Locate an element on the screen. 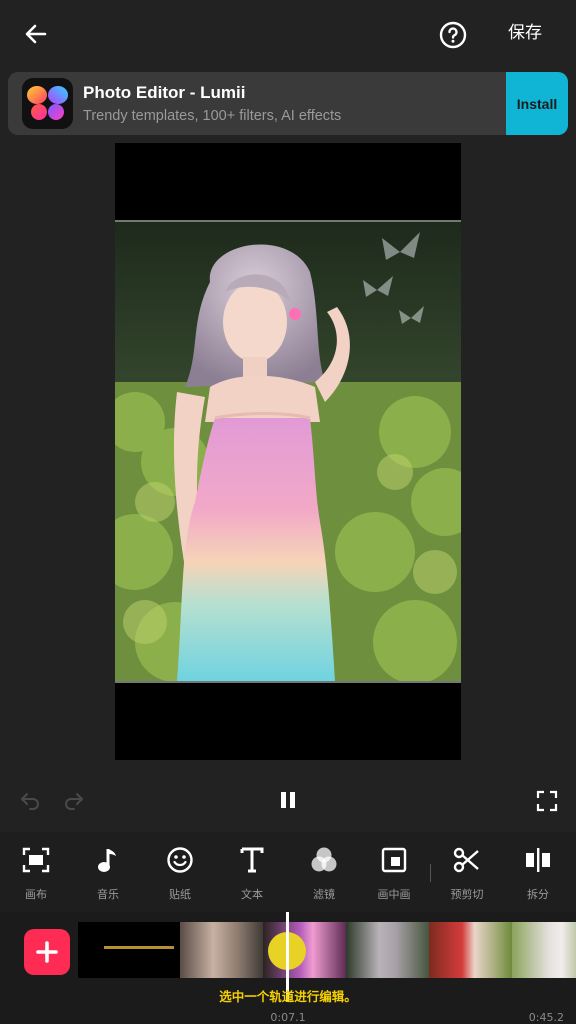 This screenshot has height=1024, width=576. redo-button is located at coordinates (74, 800).